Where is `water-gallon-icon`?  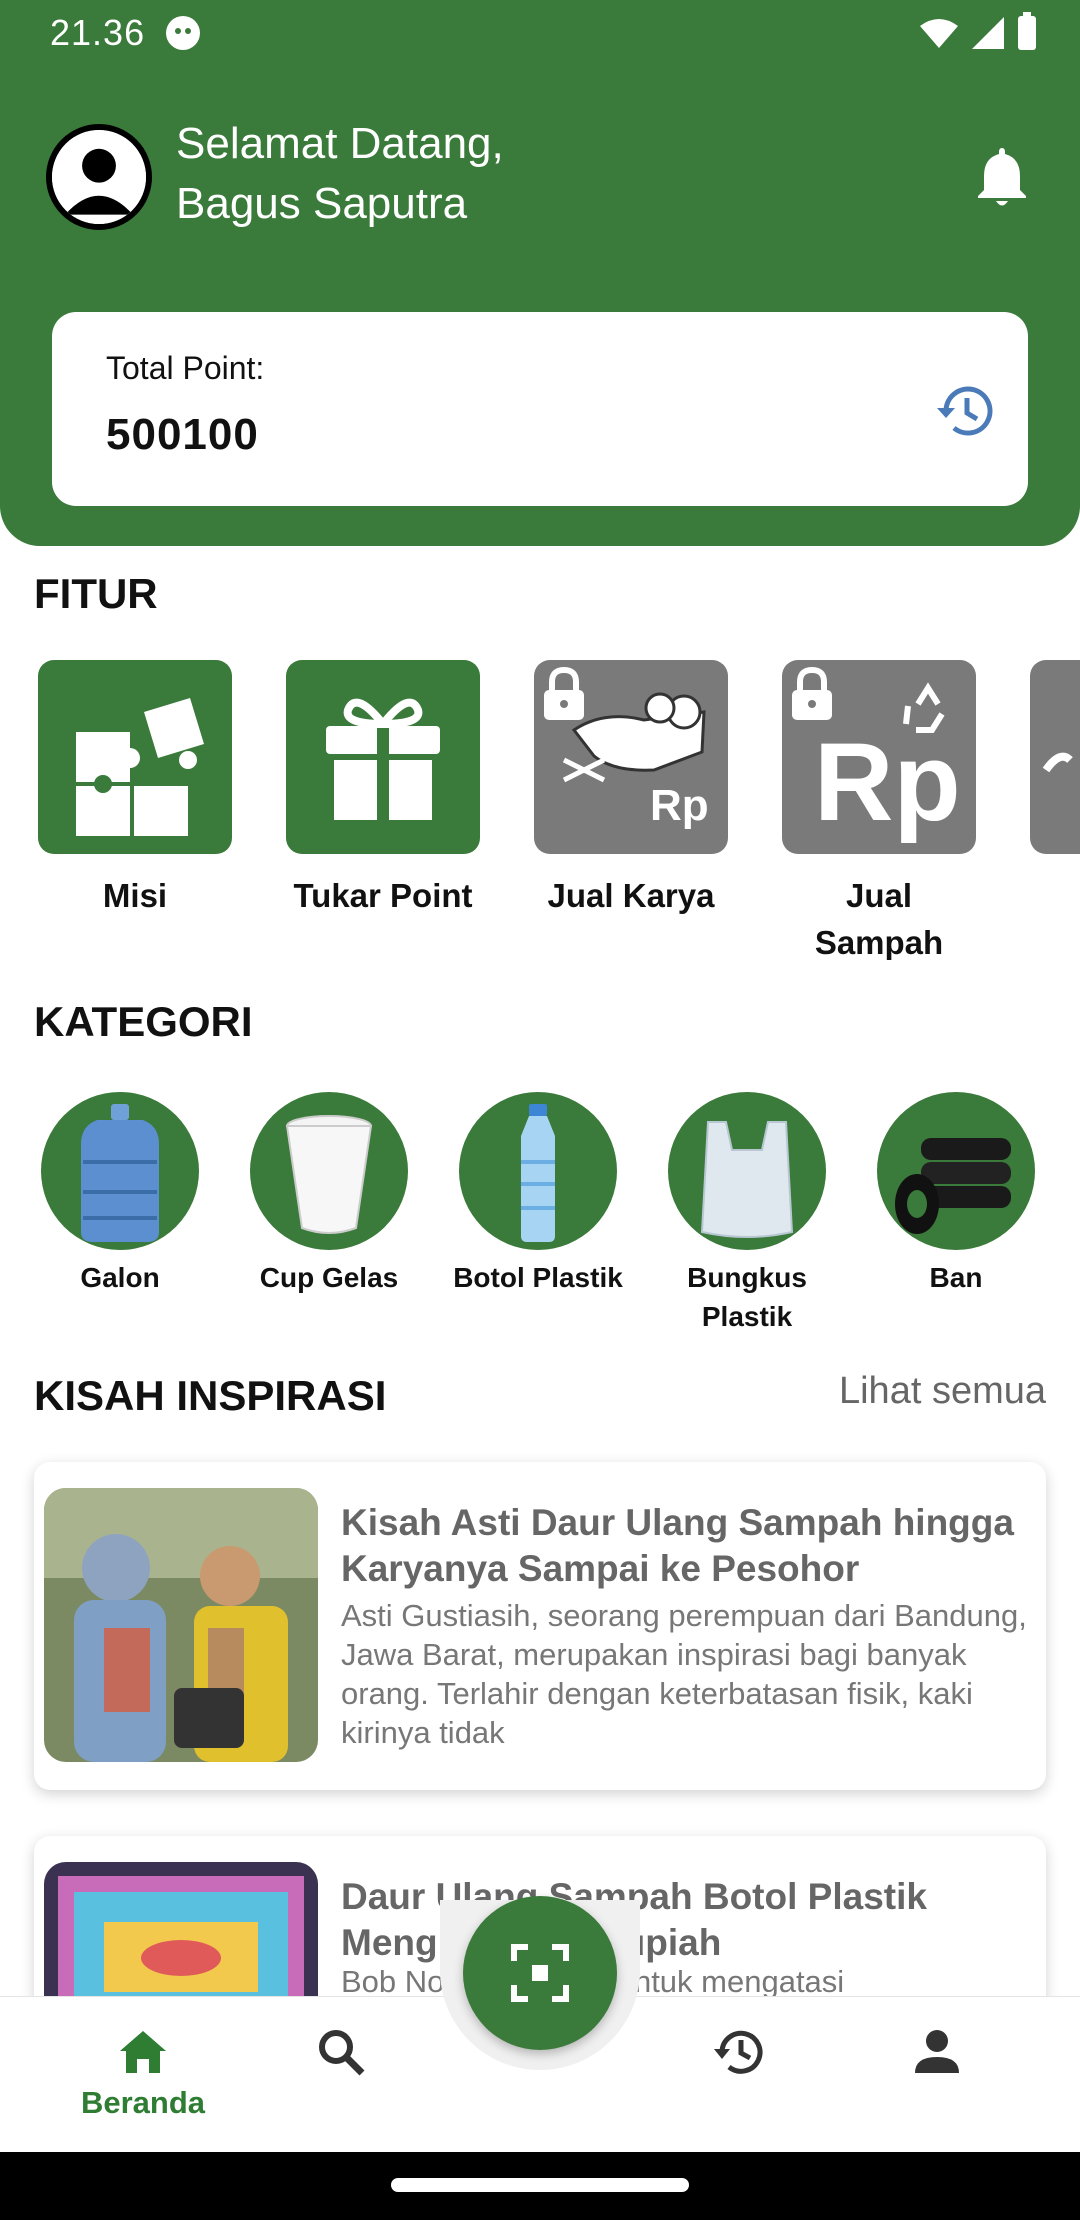
water-gallon-icon is located at coordinates (120, 1173).